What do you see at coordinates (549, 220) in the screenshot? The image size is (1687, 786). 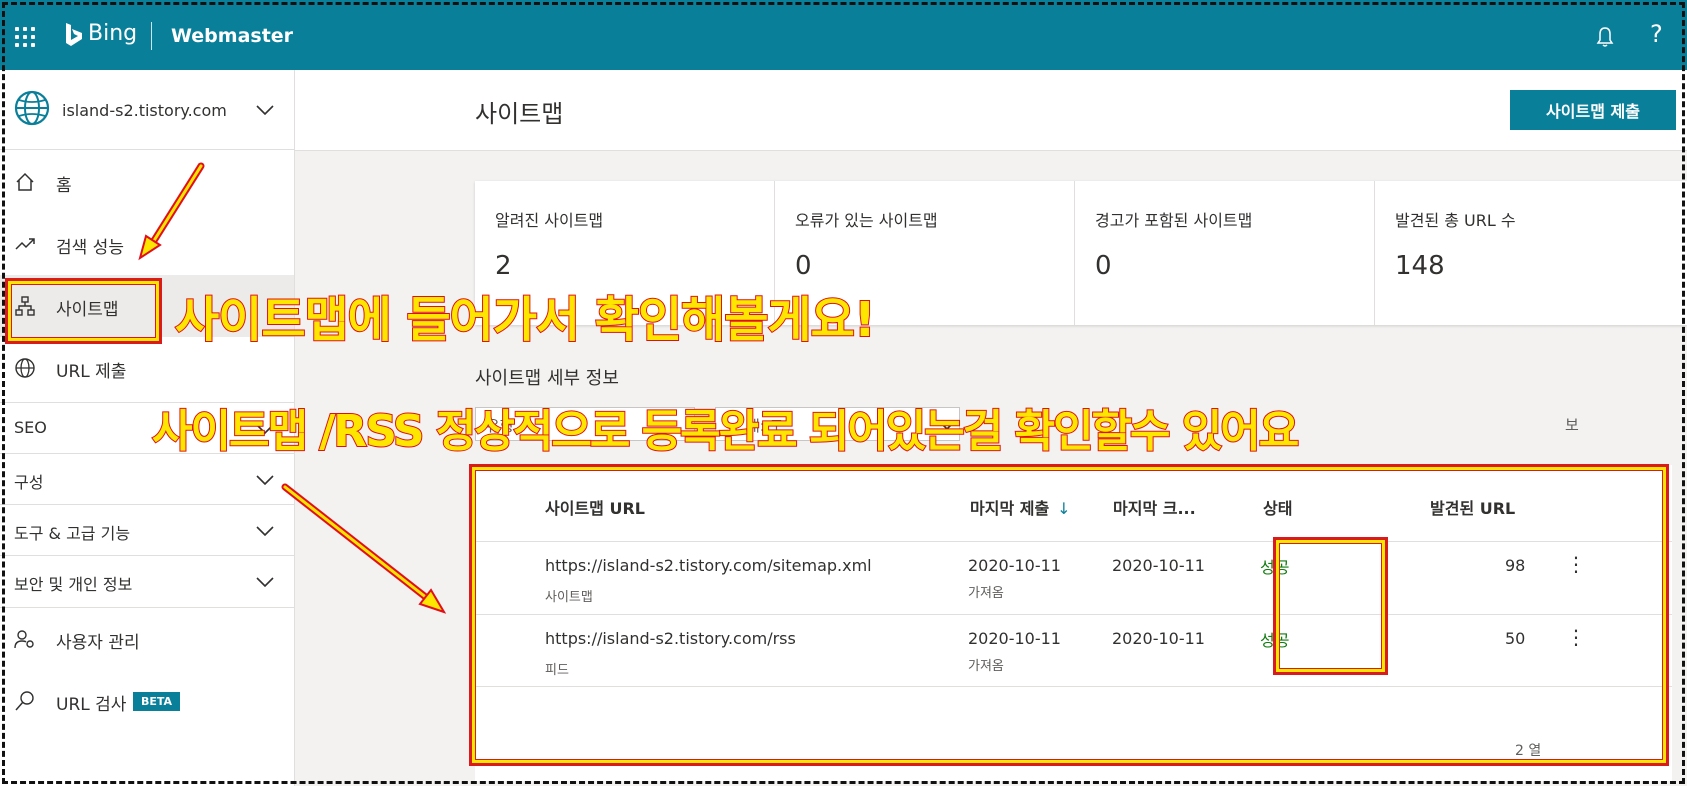 I see `stat-label: 알려진 사이트맵` at bounding box center [549, 220].